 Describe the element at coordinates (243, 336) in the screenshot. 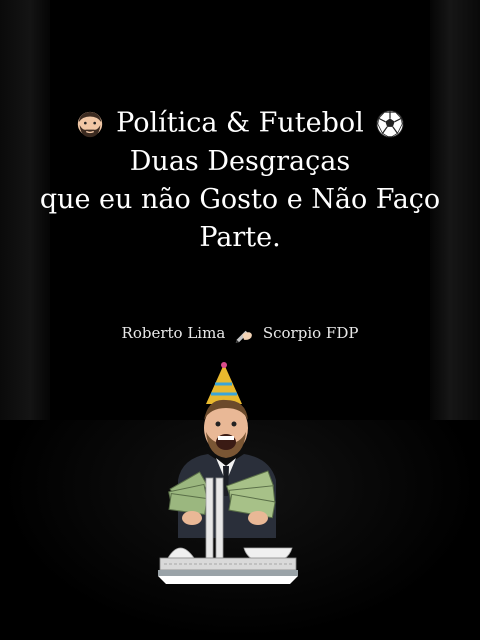

I see `writing-hand-icon` at that location.